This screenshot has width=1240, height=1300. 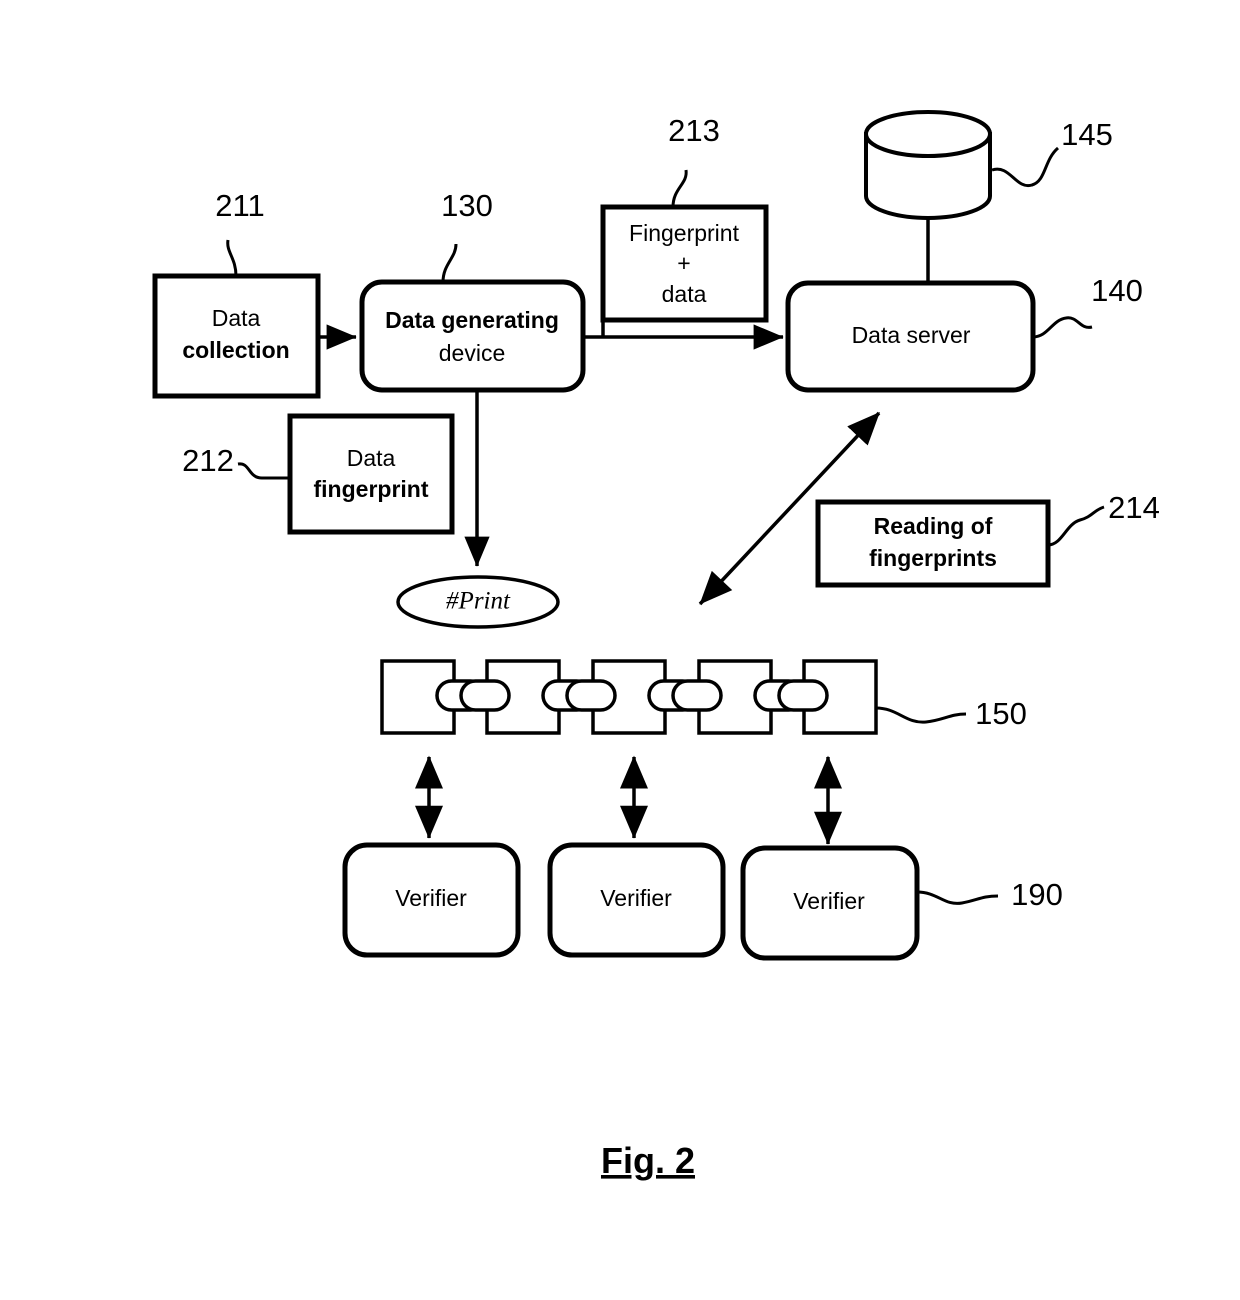 I want to click on data-collection-label-line2: collection, so click(x=235, y=350).